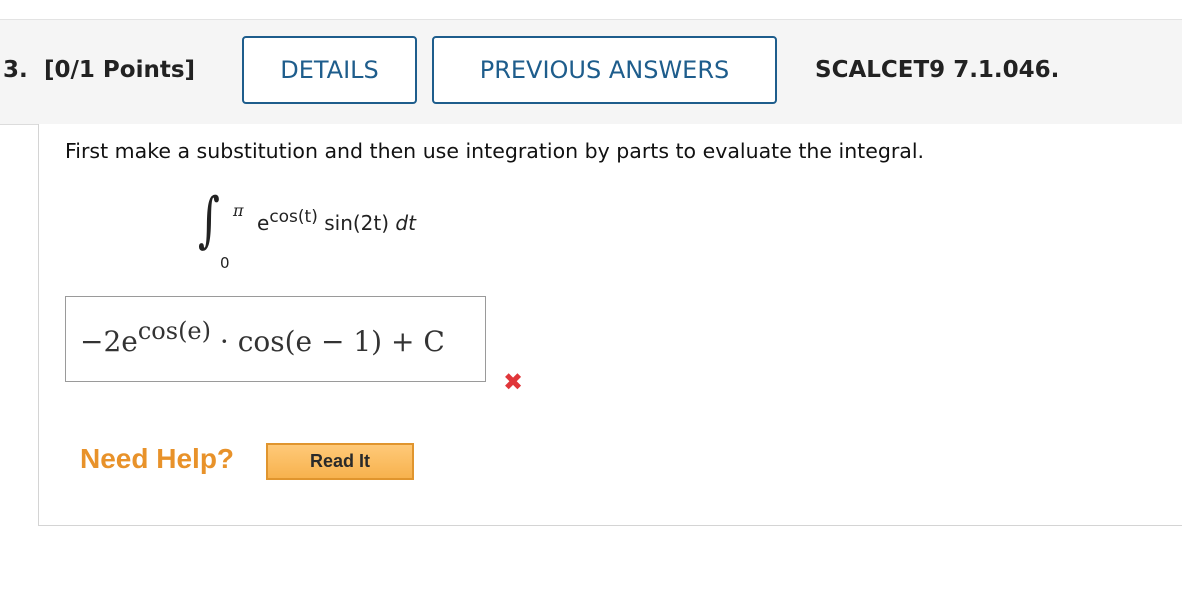  Describe the element at coordinates (937, 70) in the screenshot. I see `question-code: SCALCET9 7.1.046.` at that location.